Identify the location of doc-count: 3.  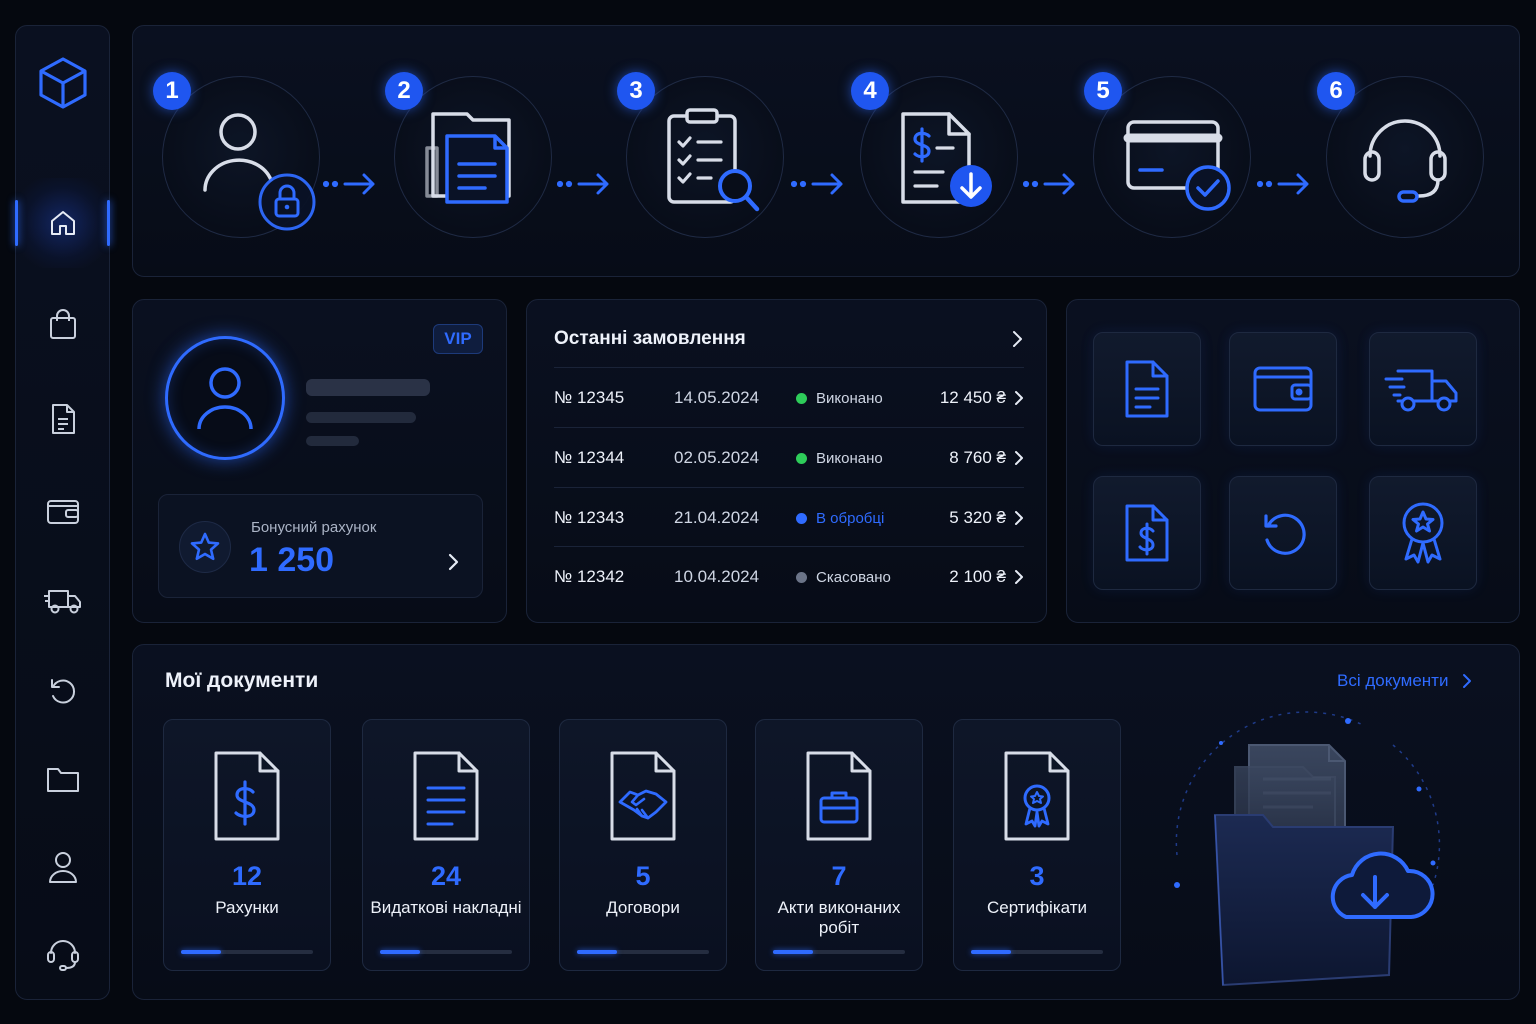
(1037, 876).